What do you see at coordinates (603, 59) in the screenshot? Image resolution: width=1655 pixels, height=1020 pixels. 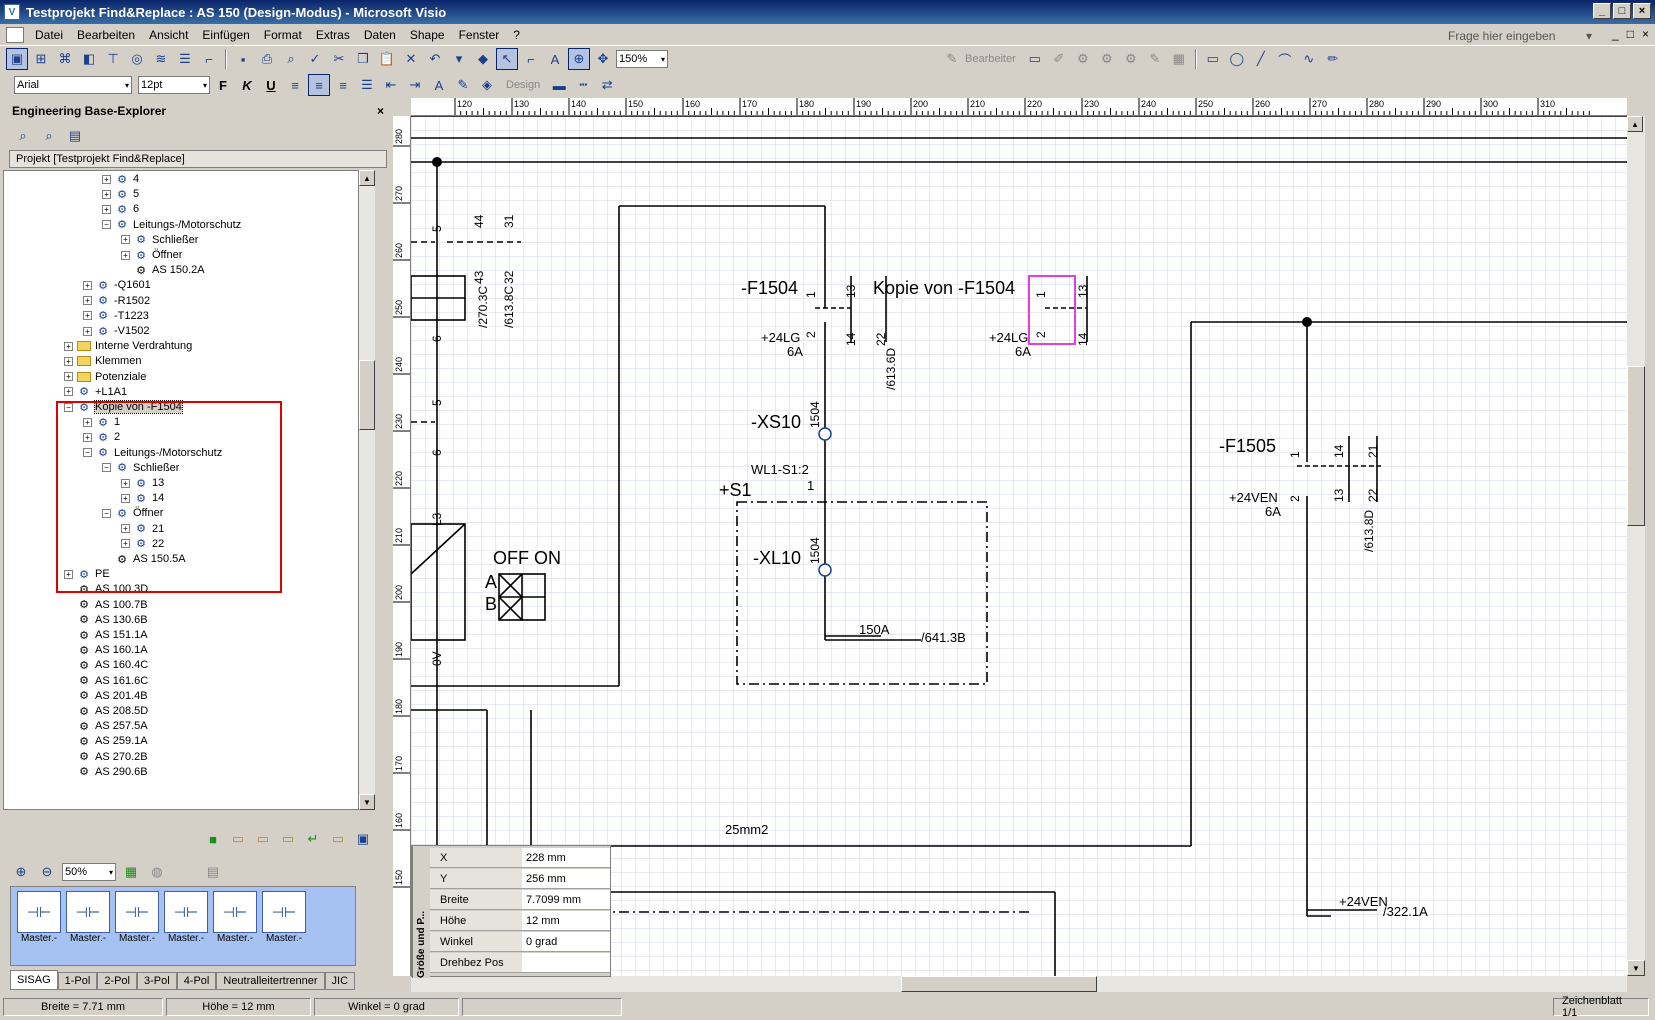 I see `pan-icon: ✥` at bounding box center [603, 59].